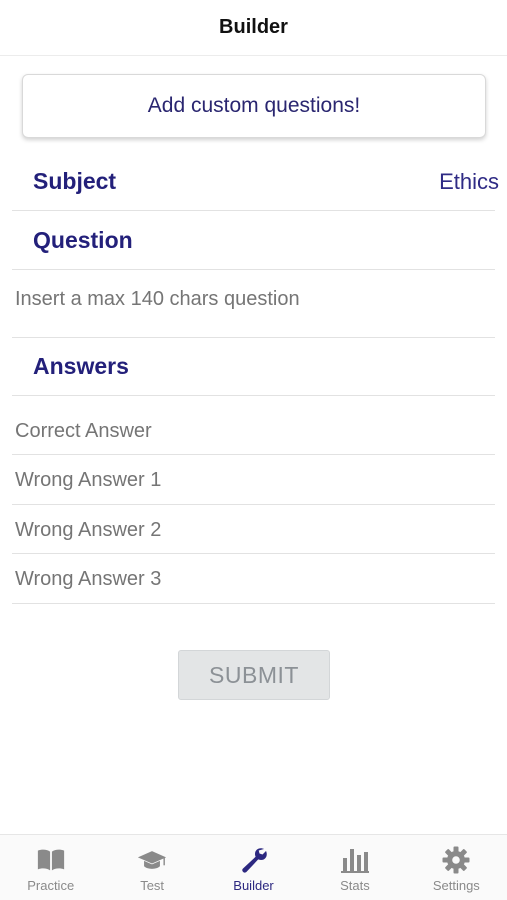 The width and height of the screenshot is (507, 900). Describe the element at coordinates (51, 885) in the screenshot. I see `tab-label: Practice` at that location.